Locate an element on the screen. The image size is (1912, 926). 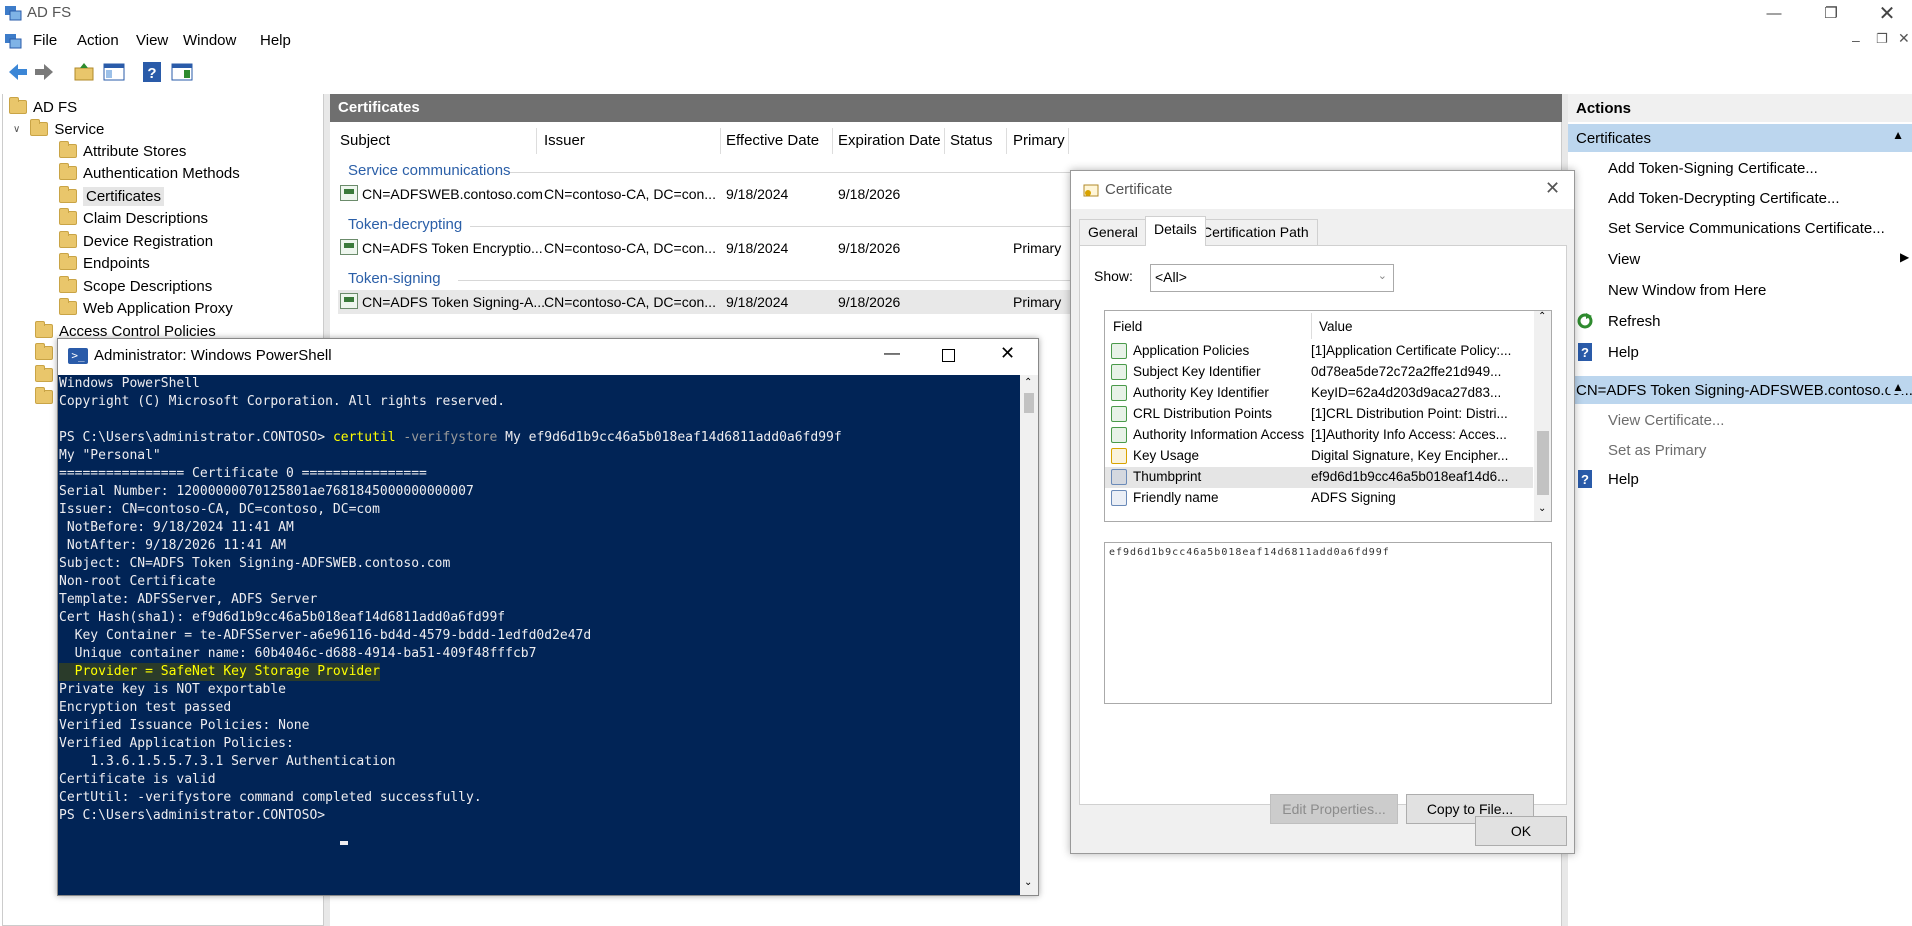
tree-node-adfs: AD FS is located at coordinates (43, 107).